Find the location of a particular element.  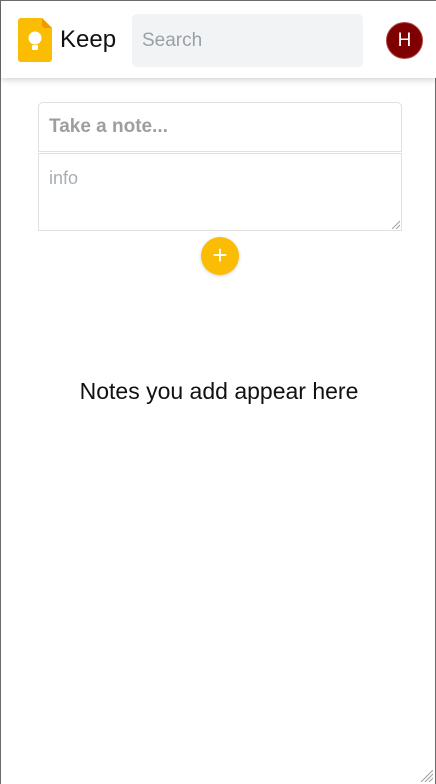

add-note-button: + is located at coordinates (220, 256).